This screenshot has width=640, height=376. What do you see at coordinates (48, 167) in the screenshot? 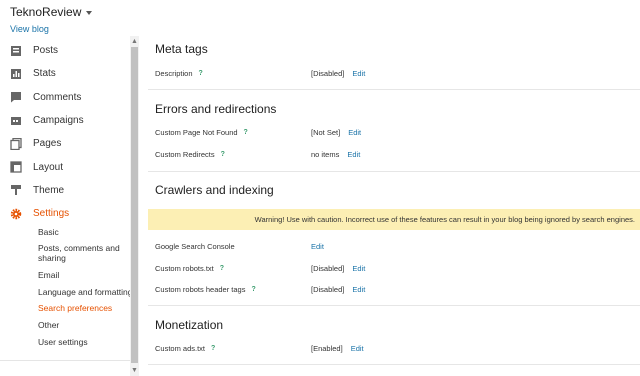
I see `sidebar-item-label: Layout` at bounding box center [48, 167].